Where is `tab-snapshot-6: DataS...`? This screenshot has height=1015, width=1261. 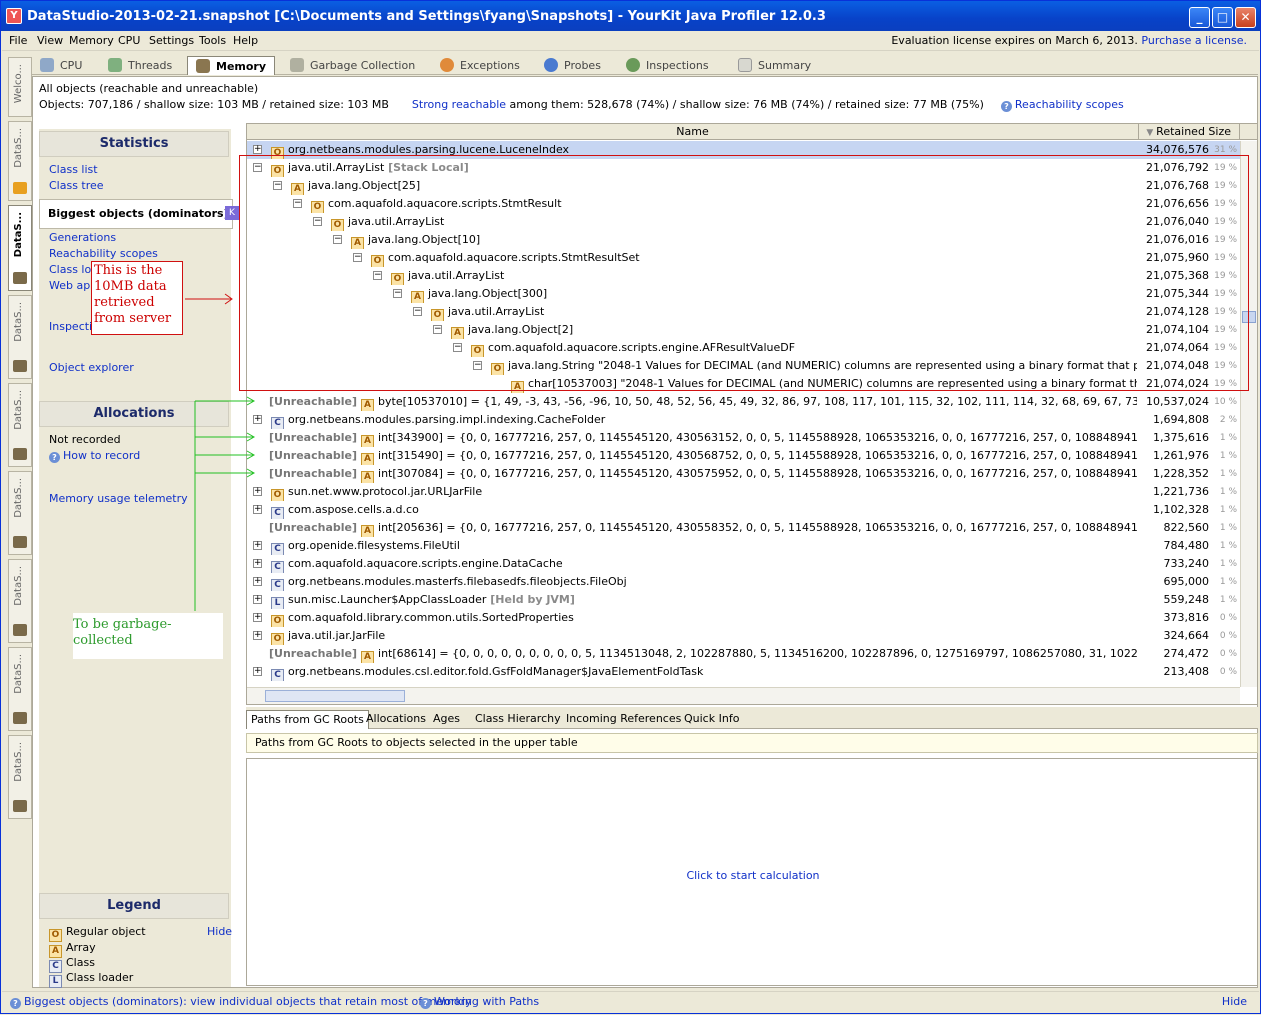 tab-snapshot-6: DataS... is located at coordinates (20, 601).